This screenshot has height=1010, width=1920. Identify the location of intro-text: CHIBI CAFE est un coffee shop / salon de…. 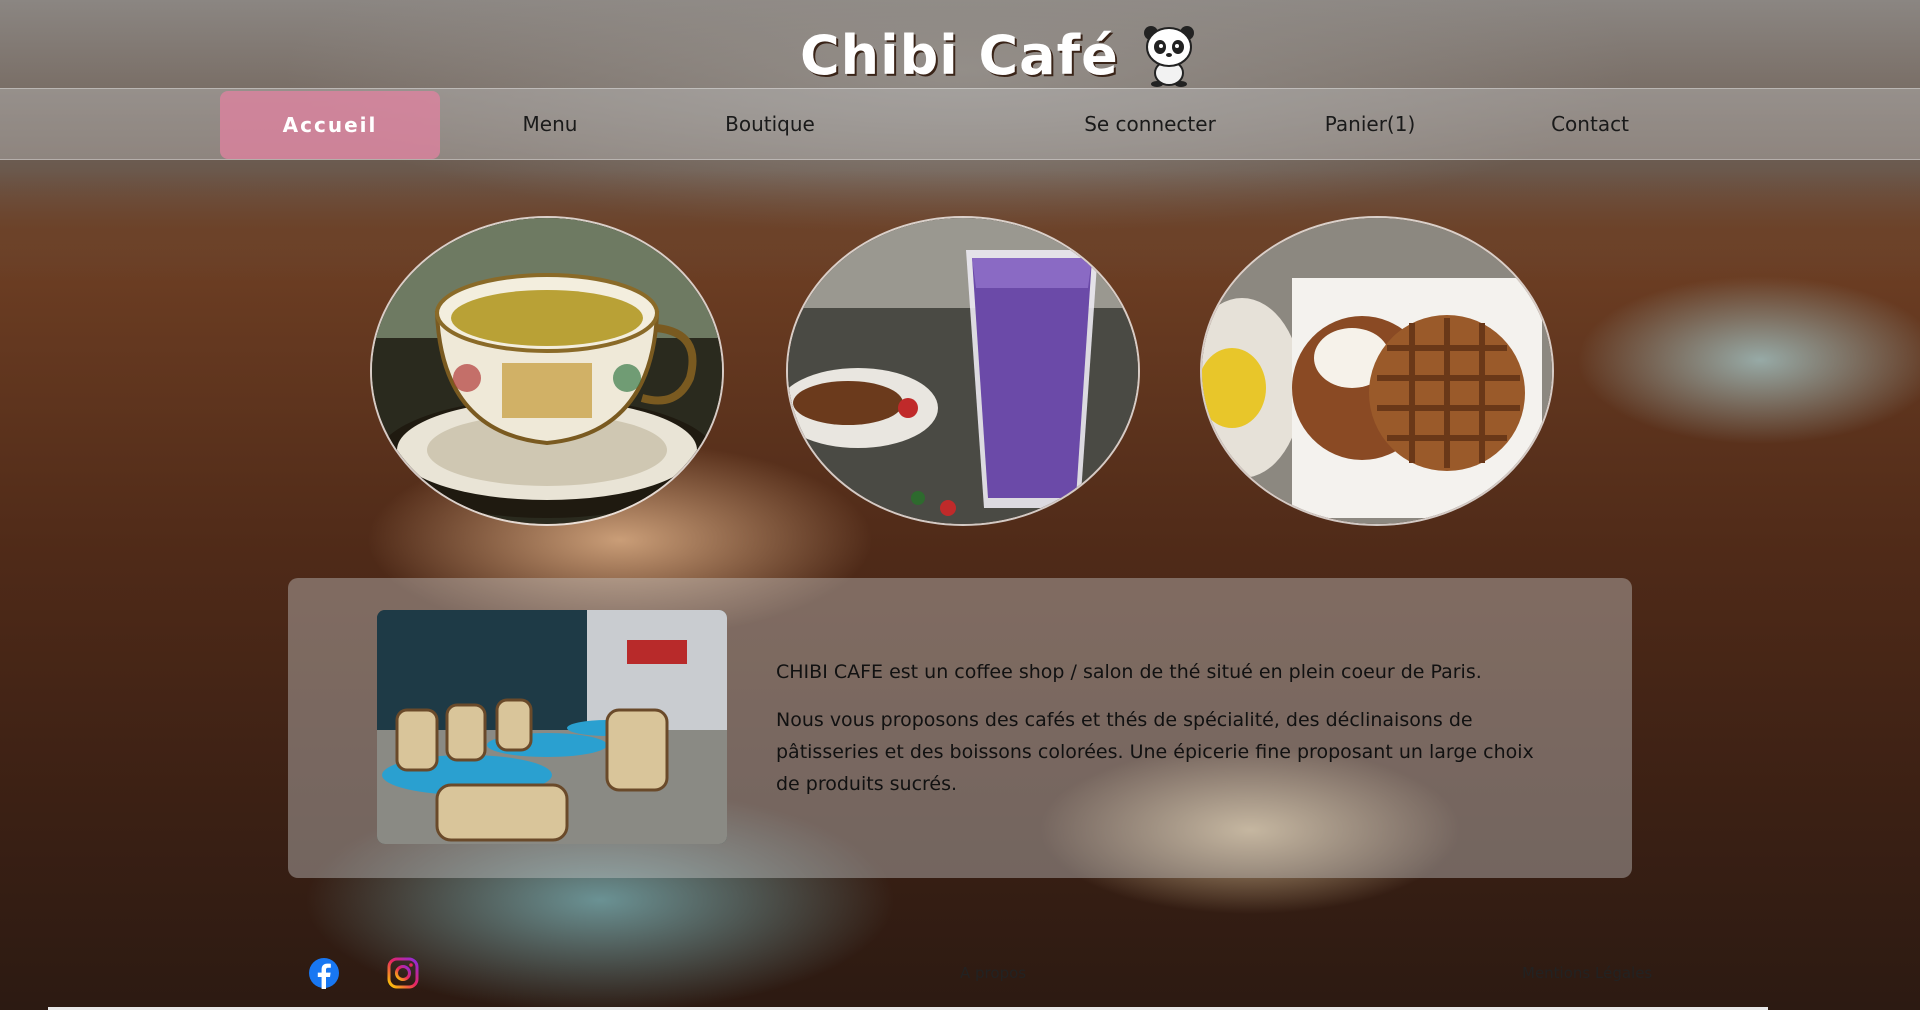
(1166, 736).